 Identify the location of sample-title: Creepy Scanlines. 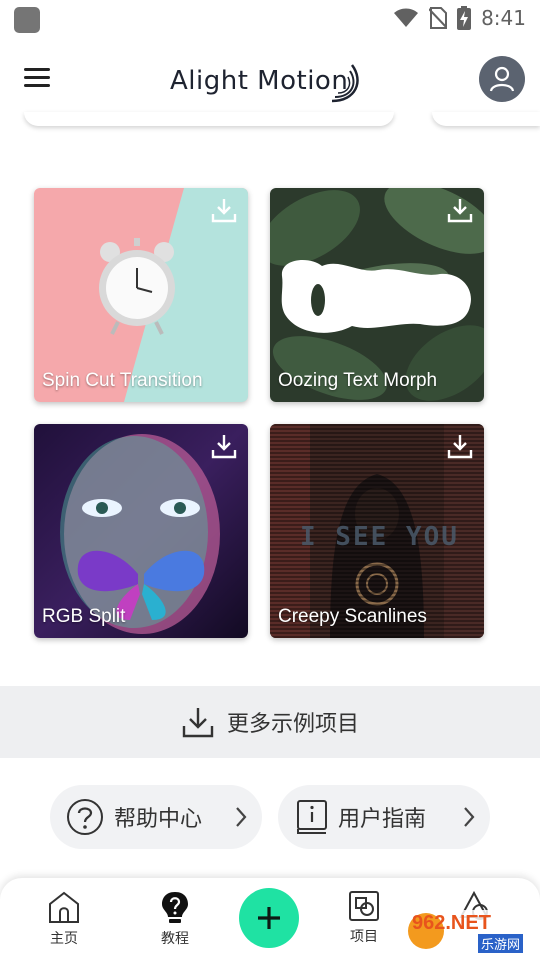
(352, 616).